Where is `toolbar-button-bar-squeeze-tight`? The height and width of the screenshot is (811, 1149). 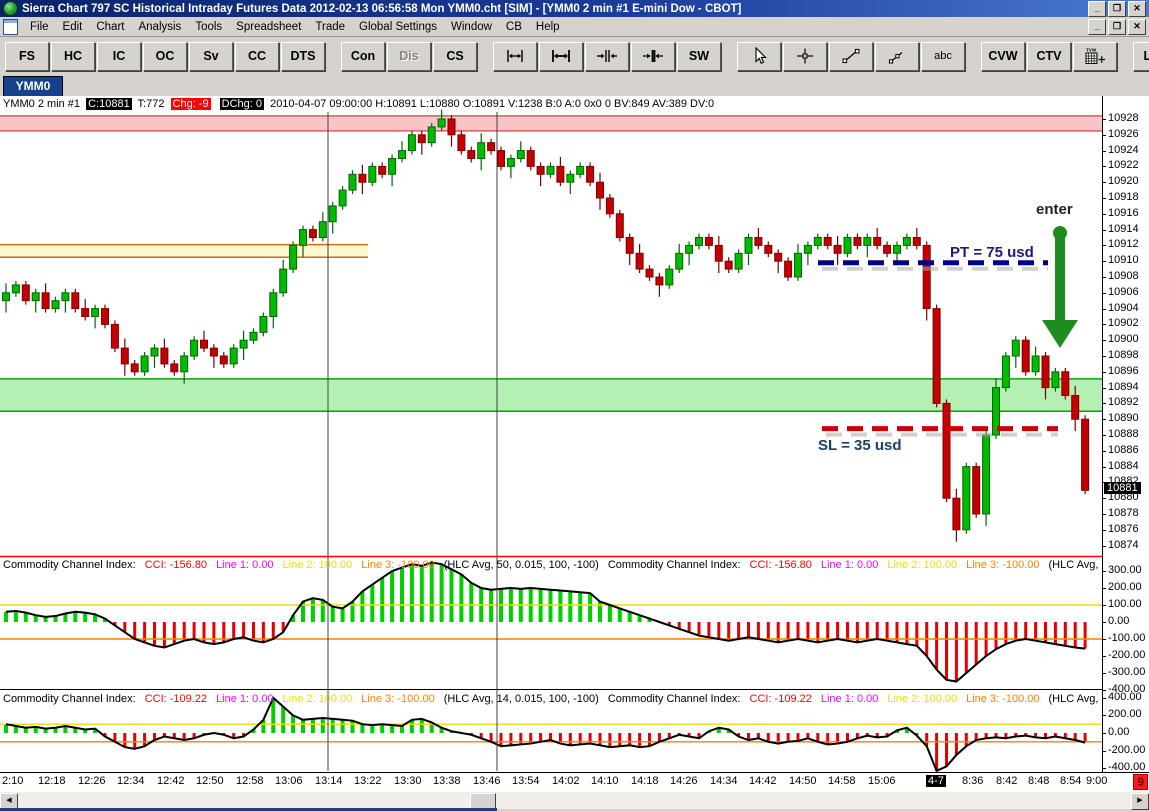 toolbar-button-bar-squeeze-tight is located at coordinates (653, 56).